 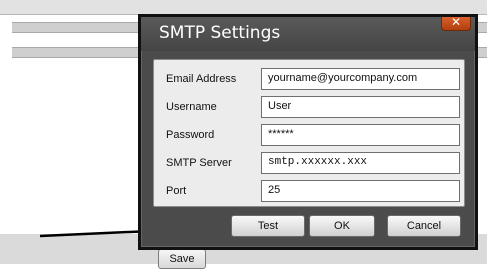 I want to click on port-row: Port 25, so click(x=309, y=191).